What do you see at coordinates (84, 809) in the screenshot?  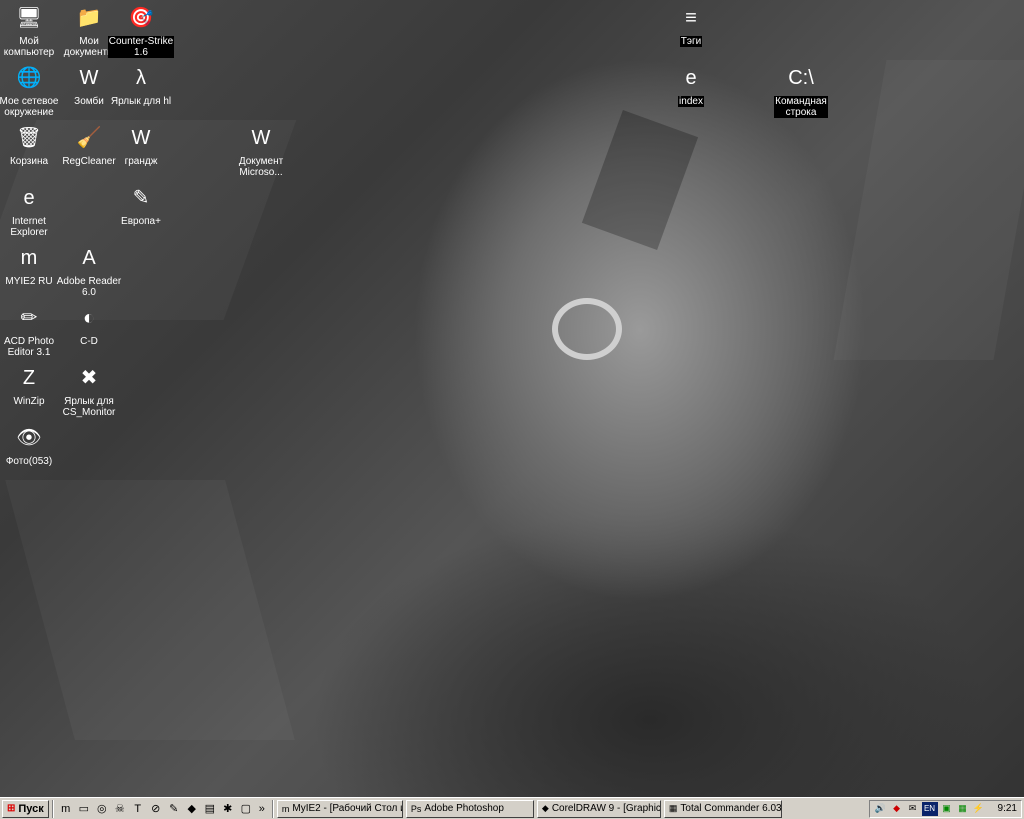 I see `quick-launch-show-desktop-icon: ▭` at bounding box center [84, 809].